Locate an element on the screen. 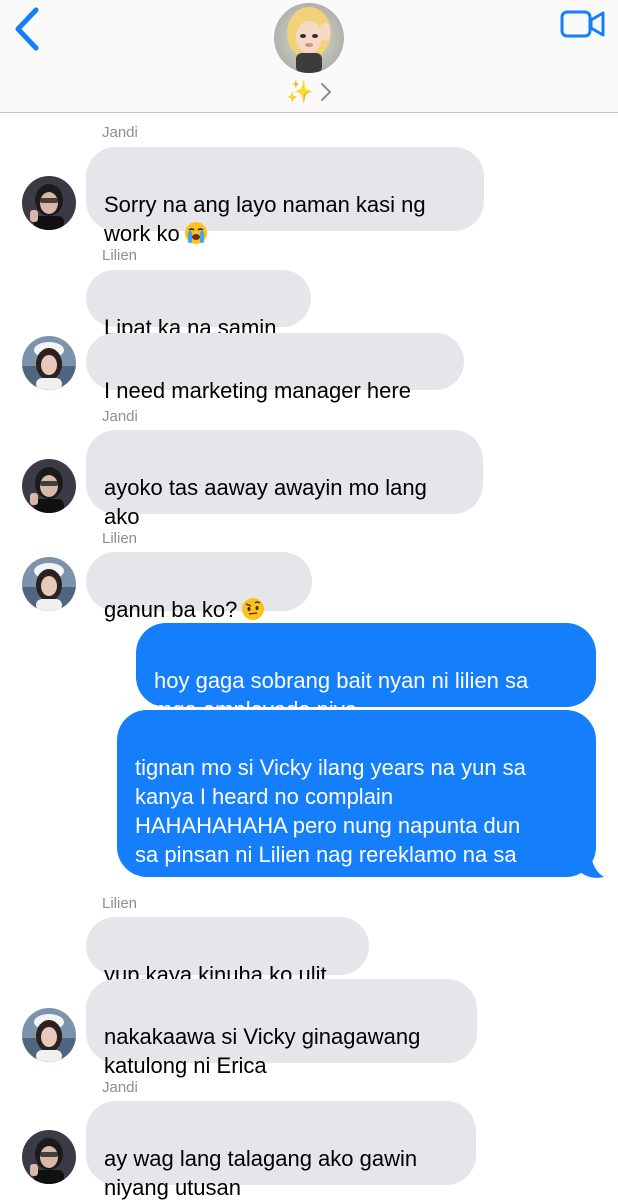 The image size is (618, 1202). group-avatar is located at coordinates (309, 38).